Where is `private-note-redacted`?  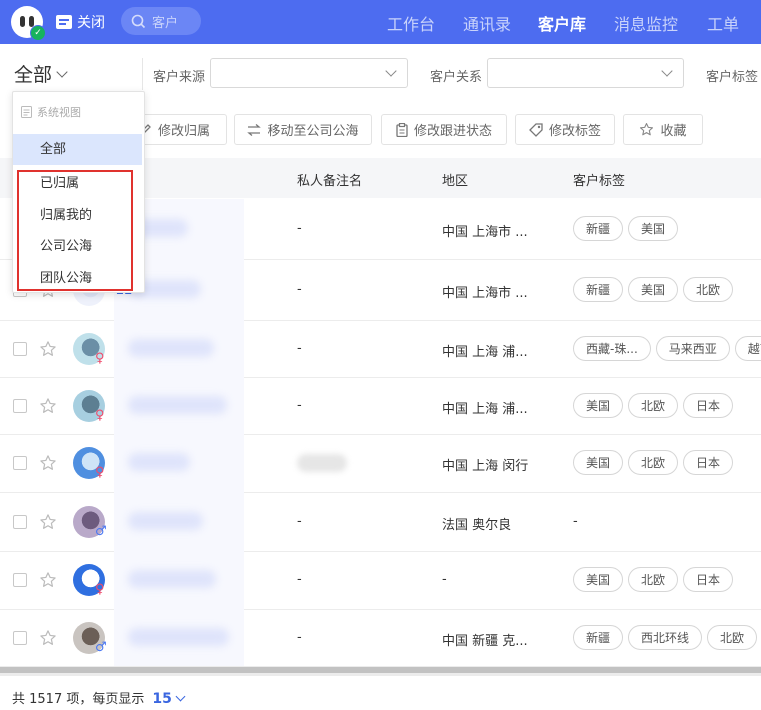
private-note-redacted is located at coordinates (322, 463).